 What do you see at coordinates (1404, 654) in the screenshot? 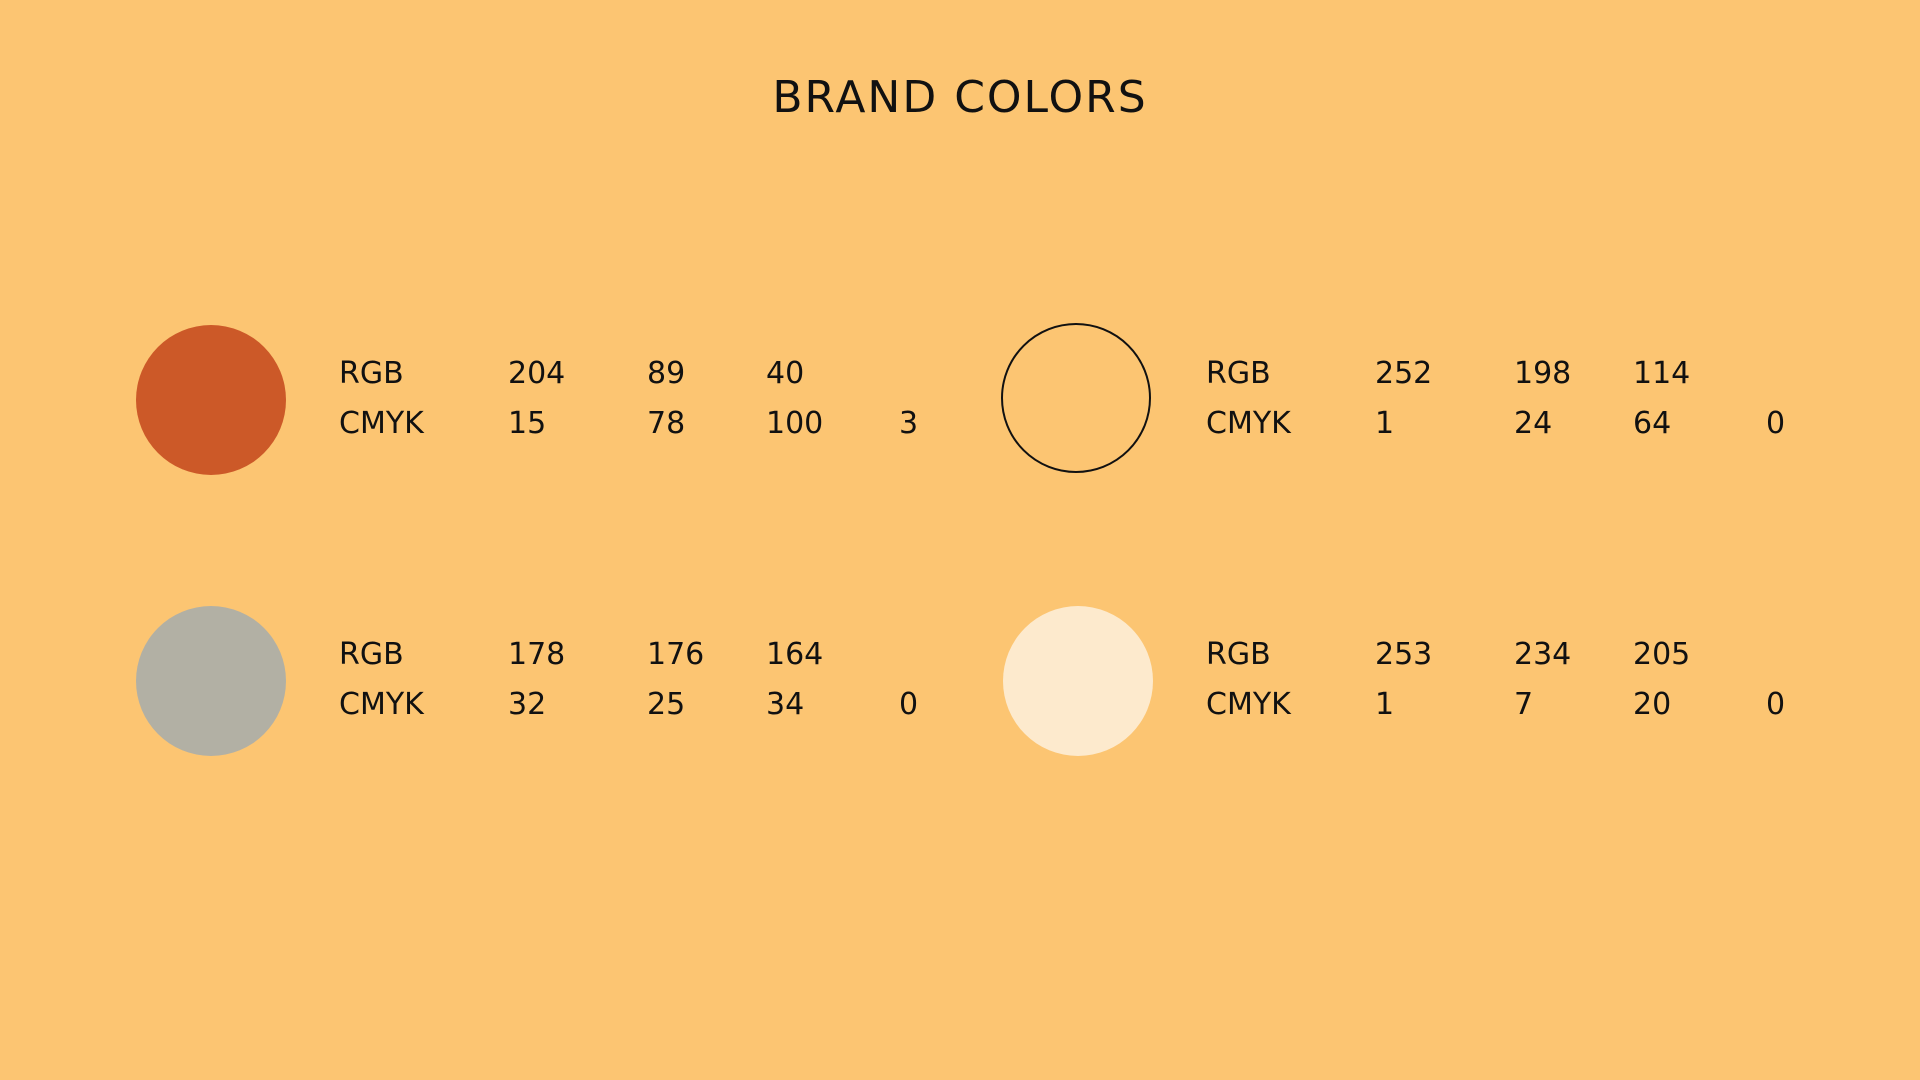
I see `rgb-red-value: 253` at bounding box center [1404, 654].